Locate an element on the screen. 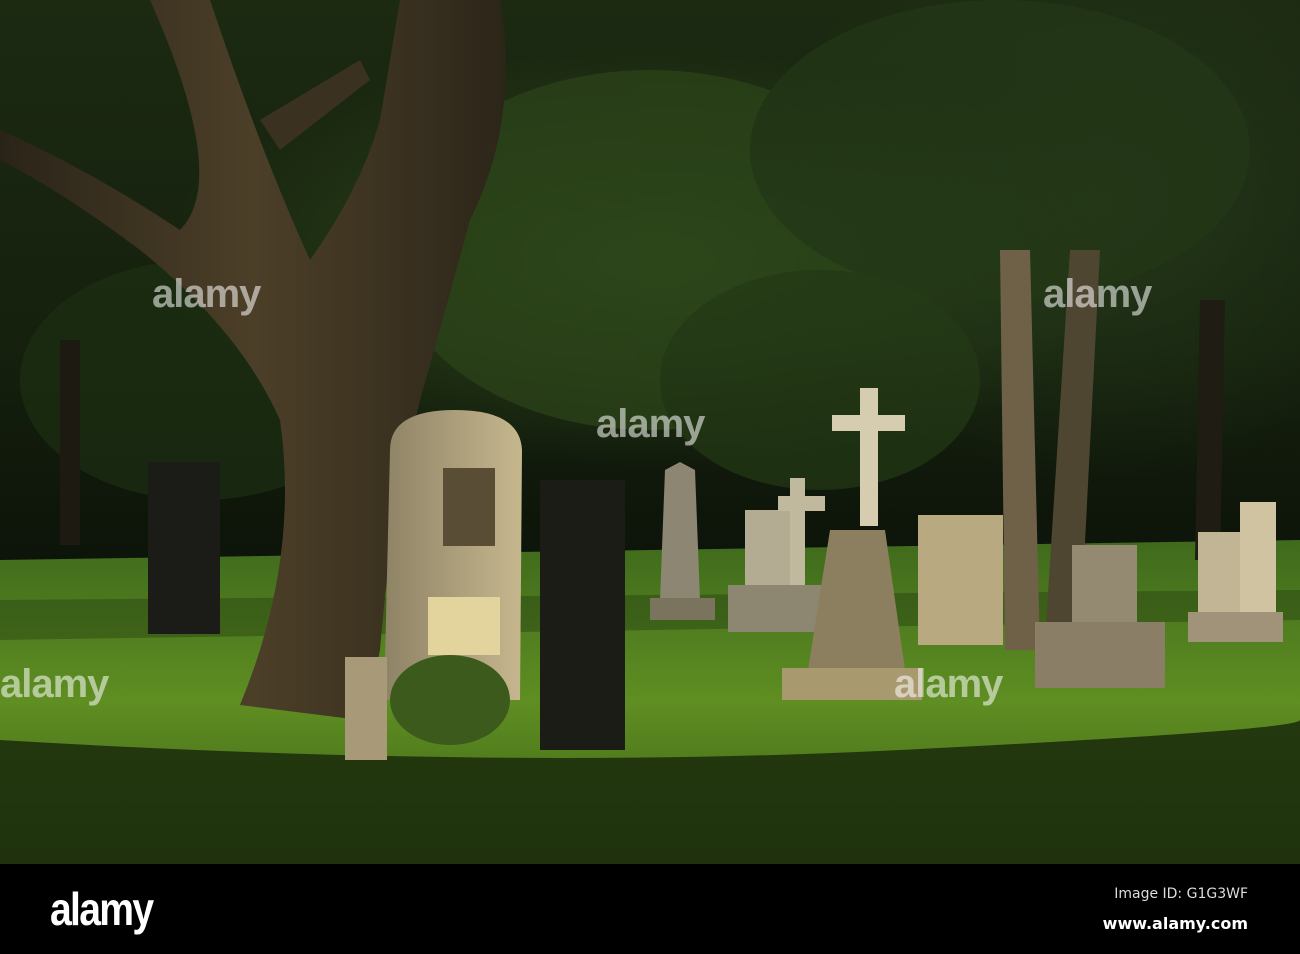  ivy-plant is located at coordinates (450, 700).